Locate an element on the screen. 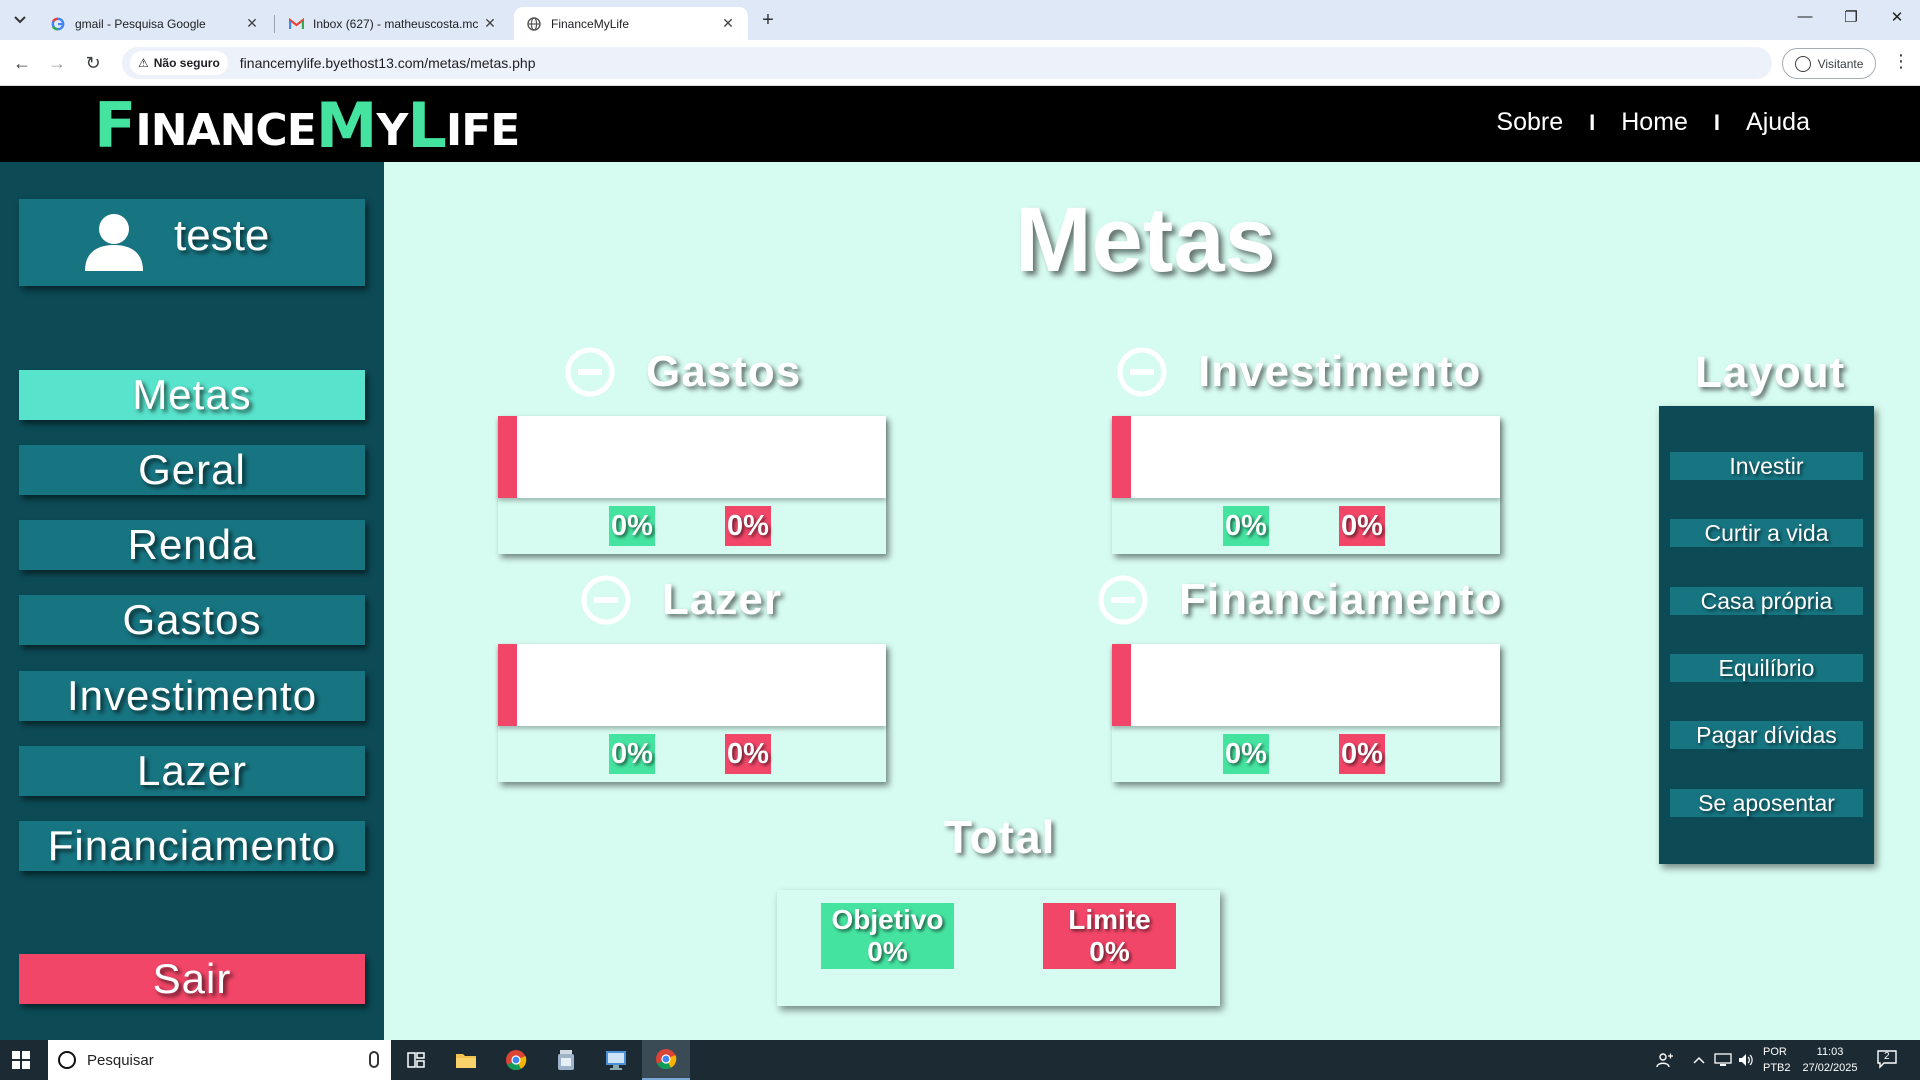 The image size is (1920, 1080). logo-text: INANCE is located at coordinates (225, 130).